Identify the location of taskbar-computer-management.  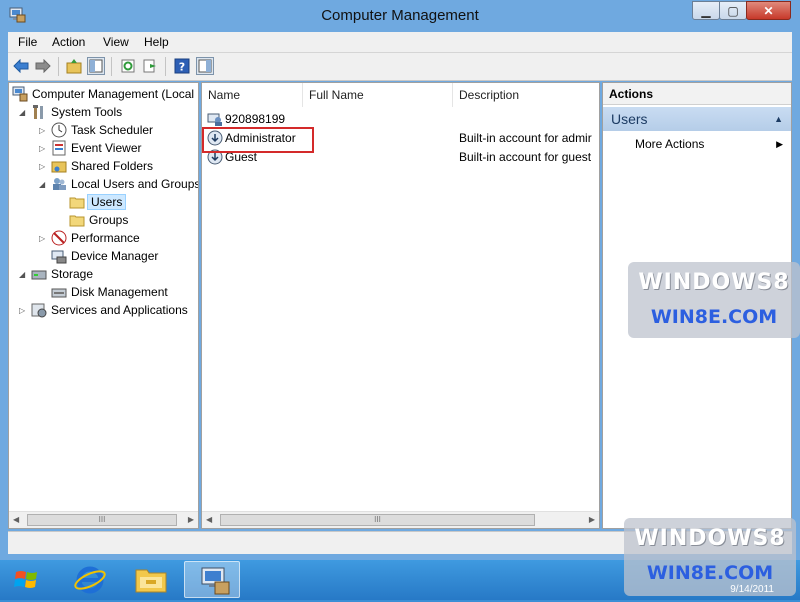
(212, 579).